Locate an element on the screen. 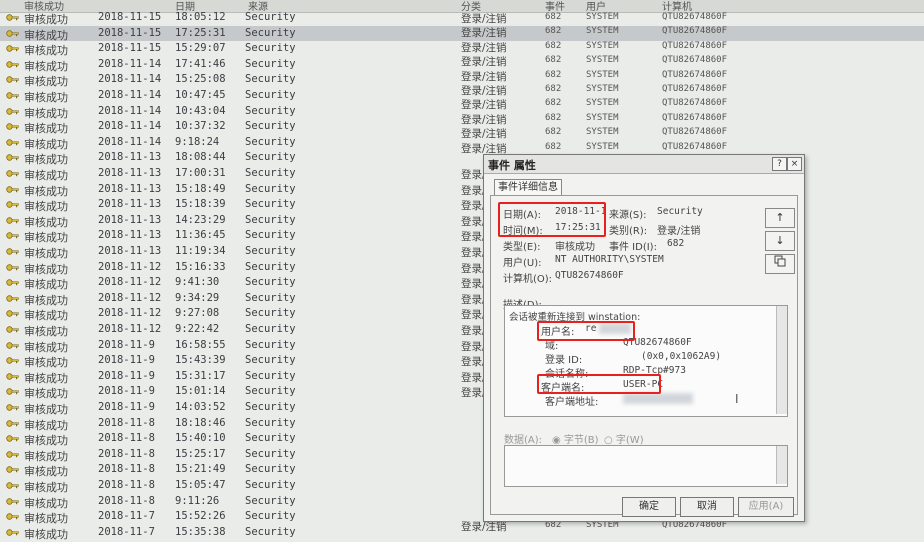 This screenshot has width=924, height=542. time-cell: 15:25:17 is located at coordinates (200, 453).